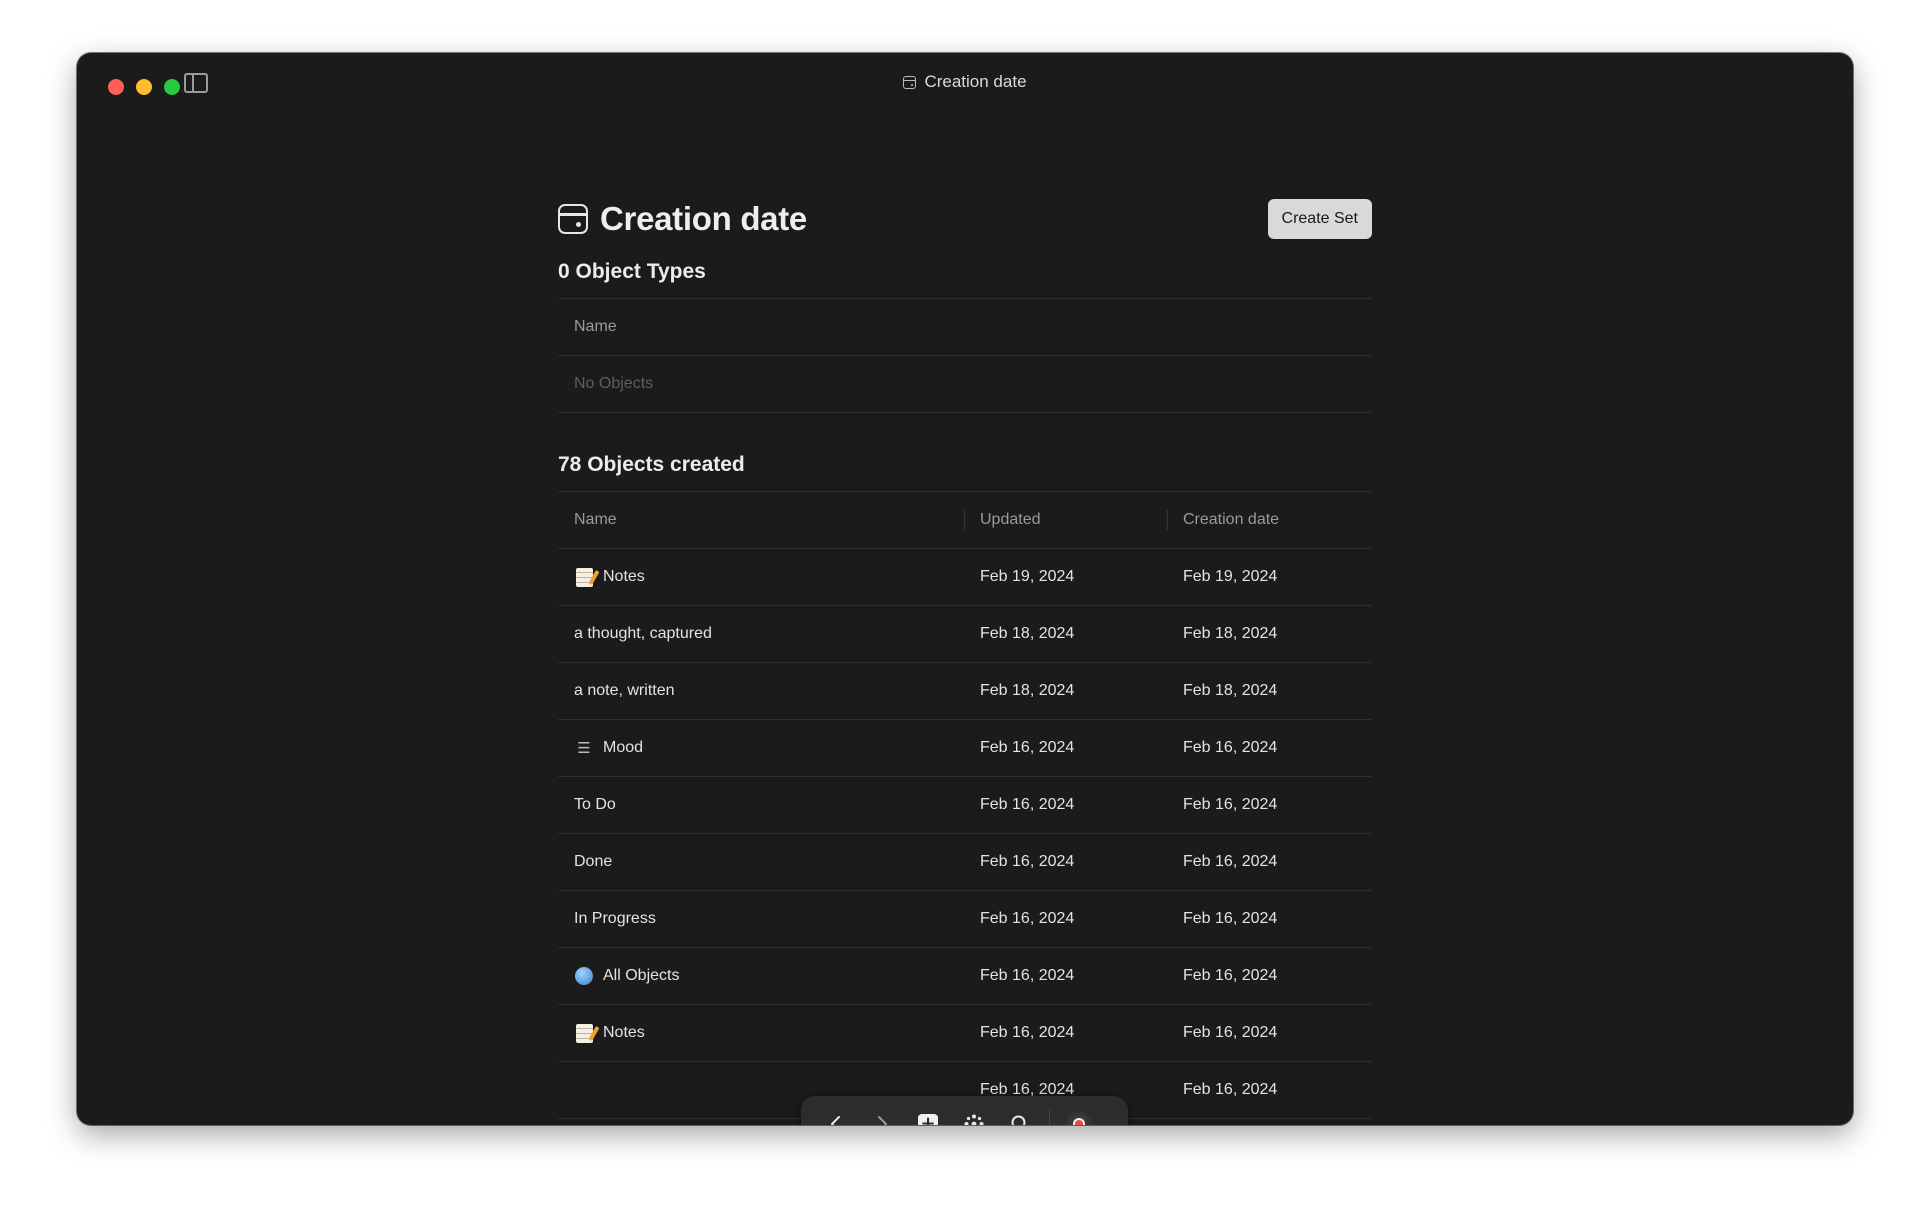  What do you see at coordinates (643, 633) in the screenshot?
I see `object-name: a thought, captured` at bounding box center [643, 633].